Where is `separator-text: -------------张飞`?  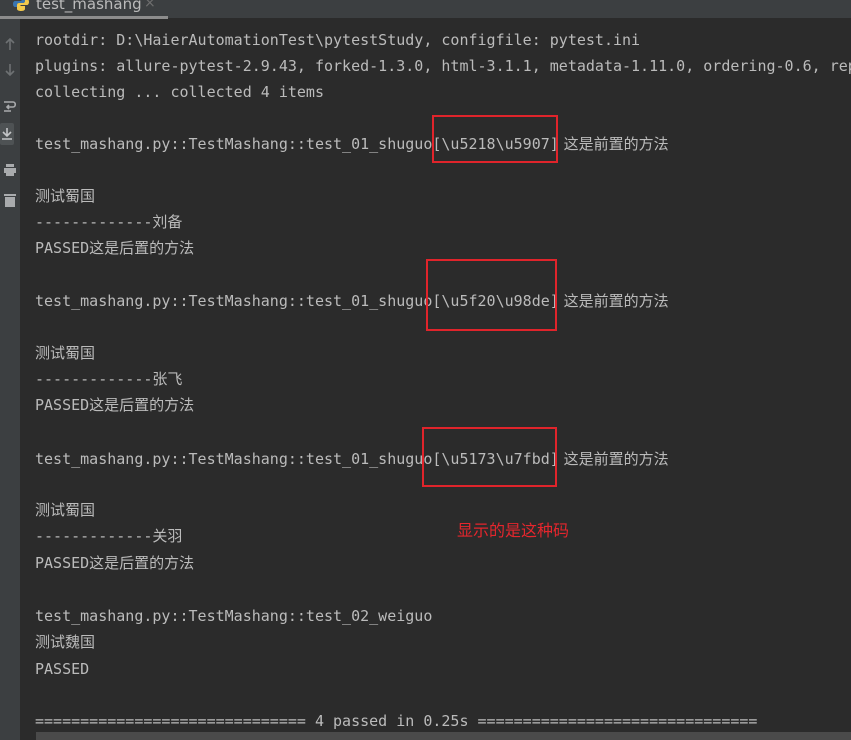
separator-text: -------------张飞 is located at coordinates (109, 379).